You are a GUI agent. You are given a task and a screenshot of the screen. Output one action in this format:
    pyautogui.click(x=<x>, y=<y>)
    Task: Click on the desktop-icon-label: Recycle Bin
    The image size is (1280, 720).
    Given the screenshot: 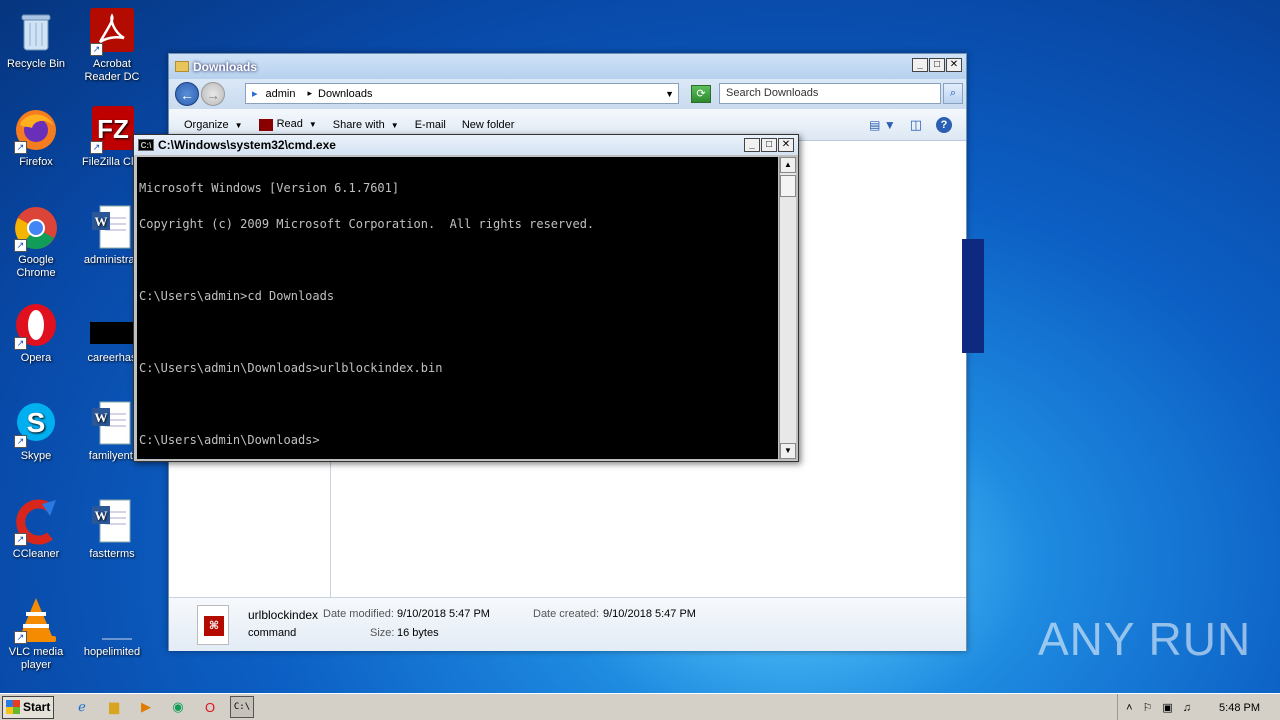 What is the action you would take?
    pyautogui.click(x=36, y=64)
    